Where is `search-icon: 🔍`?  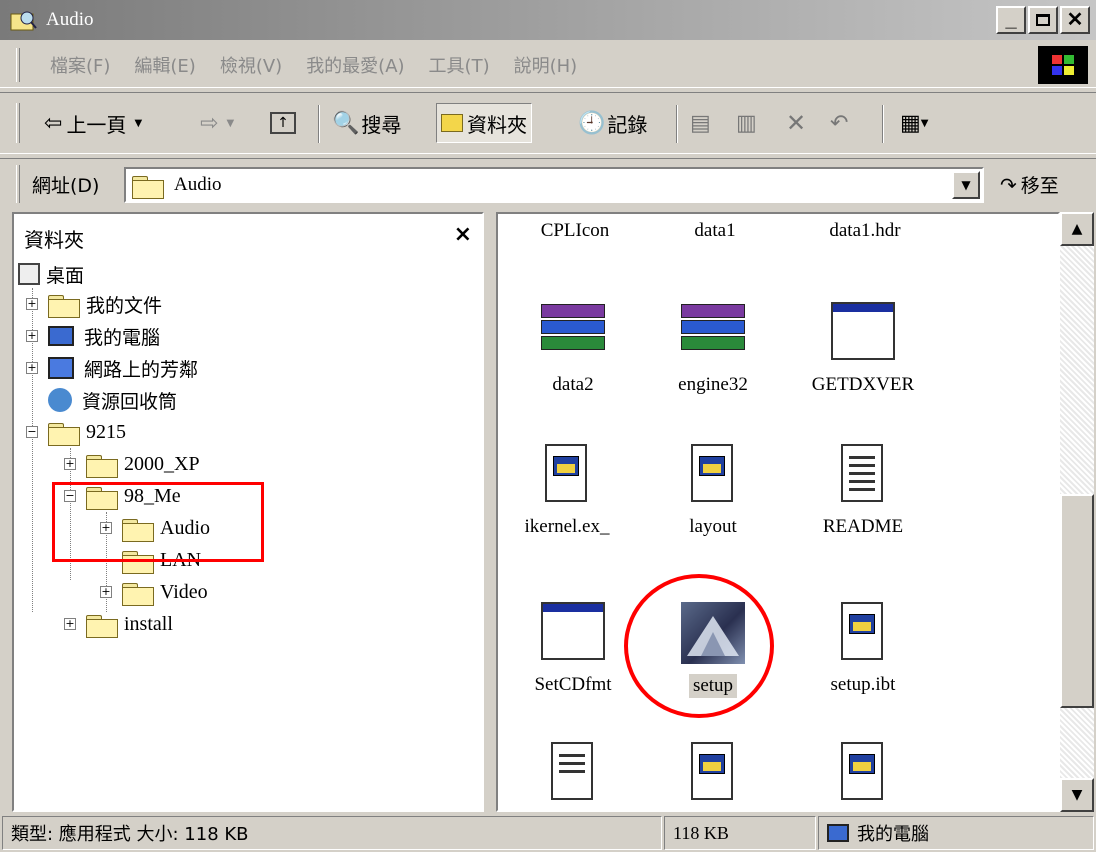 search-icon: 🔍 is located at coordinates (346, 123).